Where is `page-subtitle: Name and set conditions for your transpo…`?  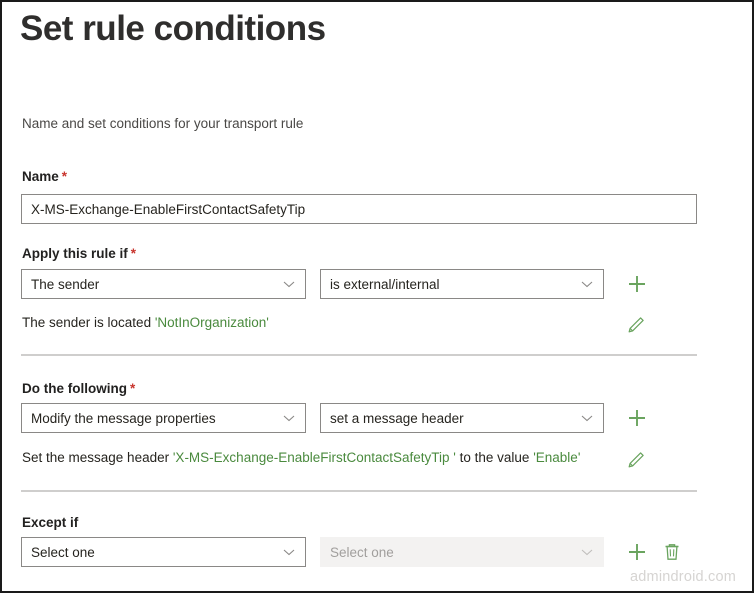
page-subtitle: Name and set conditions for your transpo… is located at coordinates (163, 123).